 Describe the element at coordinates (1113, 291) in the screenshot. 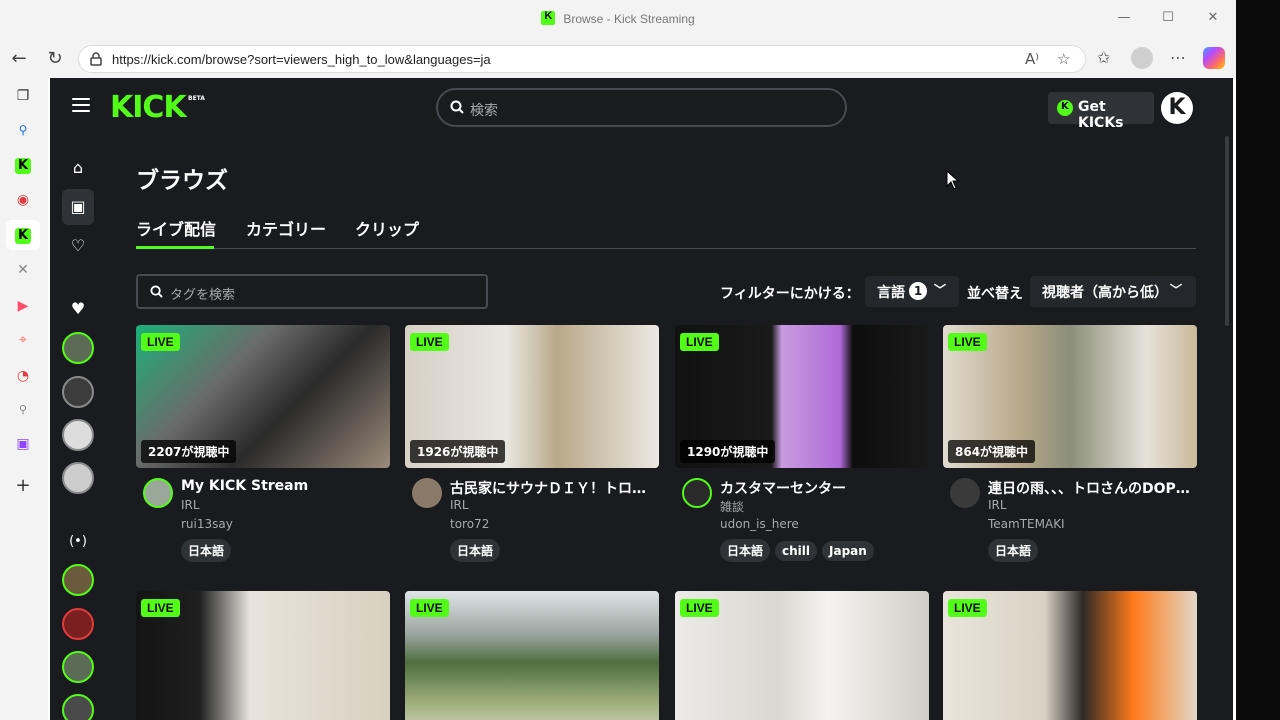

I see `sort-dropdown: 視聴者（高から低） ﹀` at that location.